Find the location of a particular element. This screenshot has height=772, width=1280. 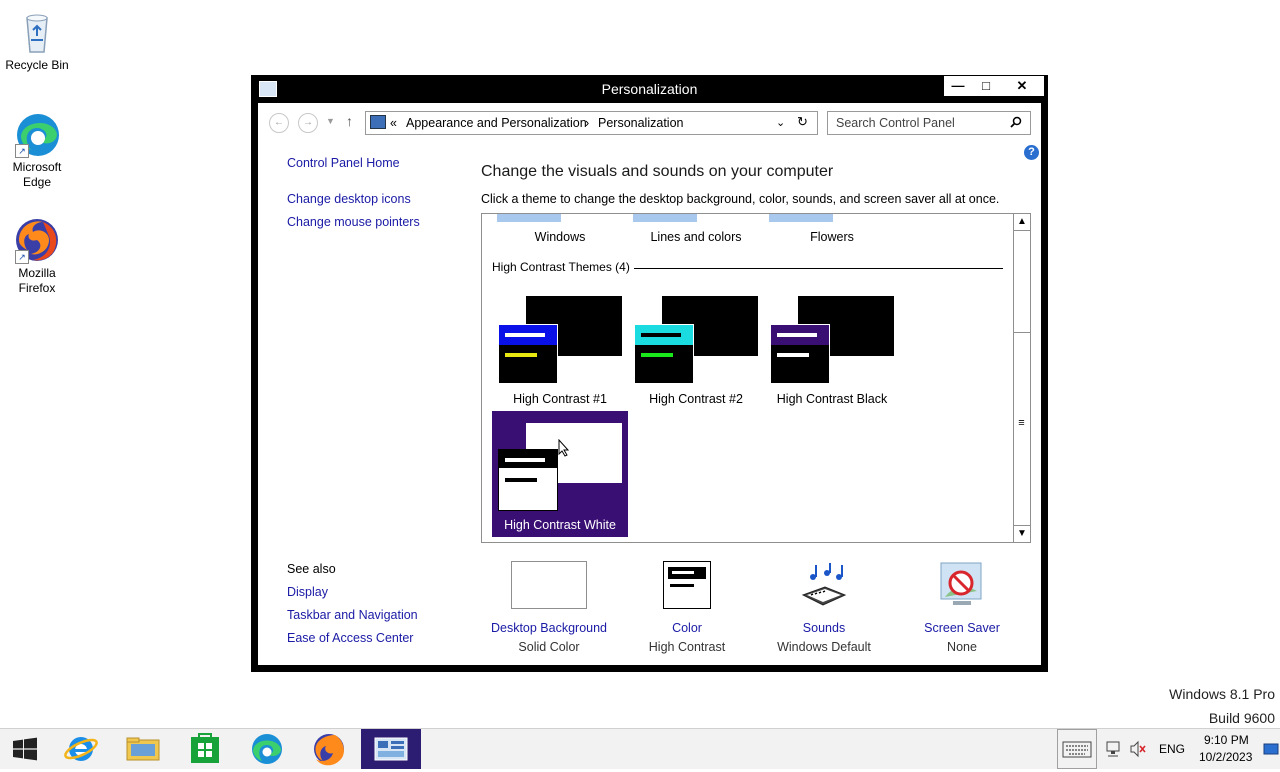

setting-name: Color is located at coordinates (687, 628).